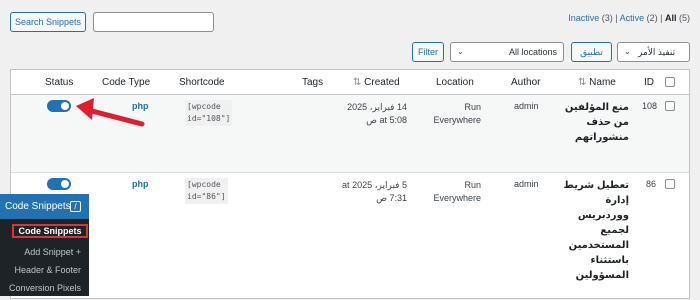  What do you see at coordinates (110, 112) in the screenshot?
I see `annotation-arrow-icon` at bounding box center [110, 112].